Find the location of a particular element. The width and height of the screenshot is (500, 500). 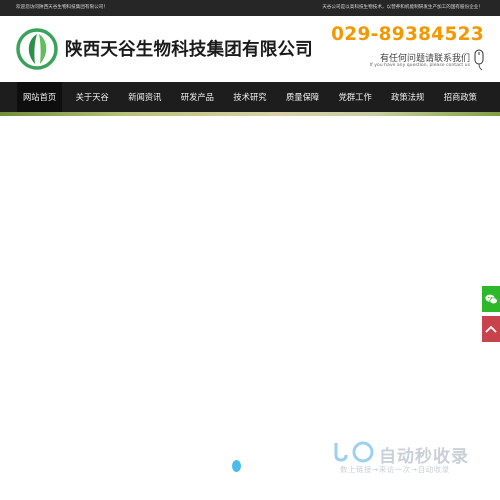

nav-item: 技术研究 is located at coordinates (249, 97).